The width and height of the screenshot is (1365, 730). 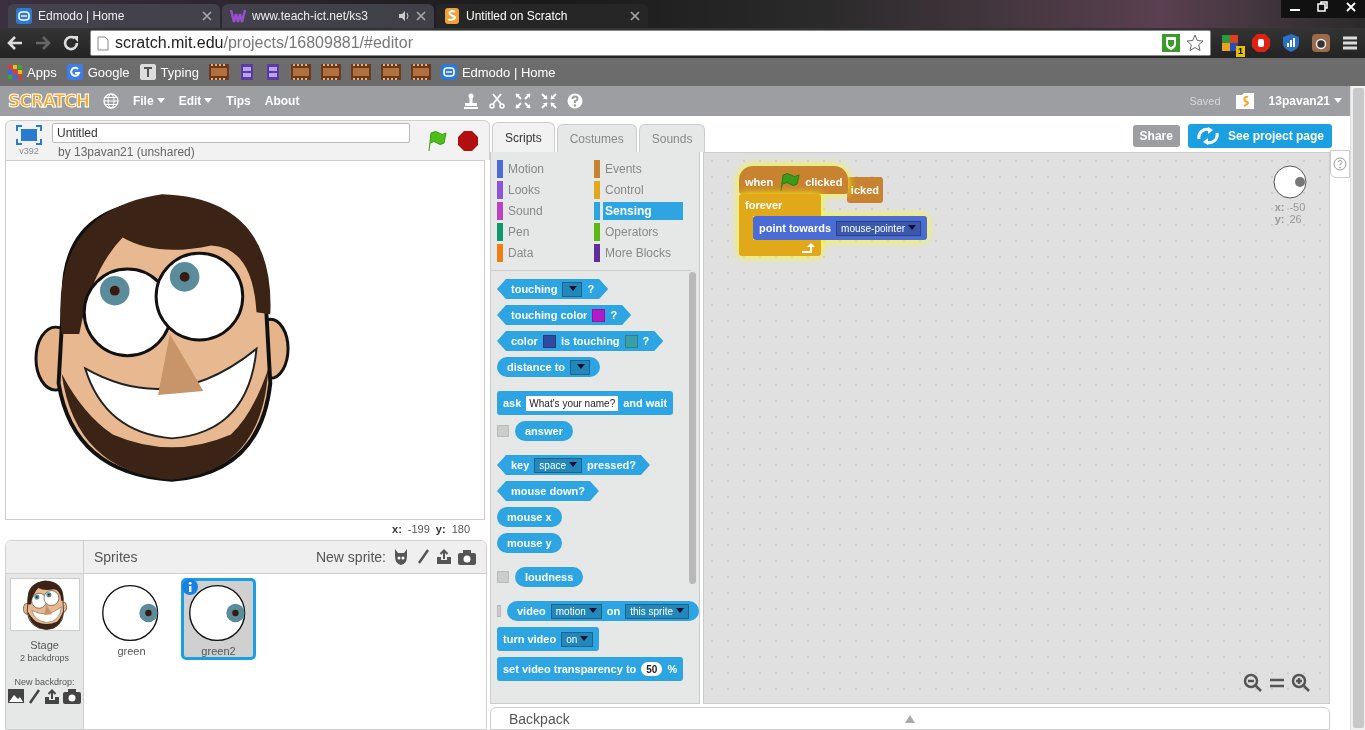 What do you see at coordinates (650, 43) in the screenshot?
I see `address-field: scratch.mit.edu/projects/16809881/#editor` at bounding box center [650, 43].